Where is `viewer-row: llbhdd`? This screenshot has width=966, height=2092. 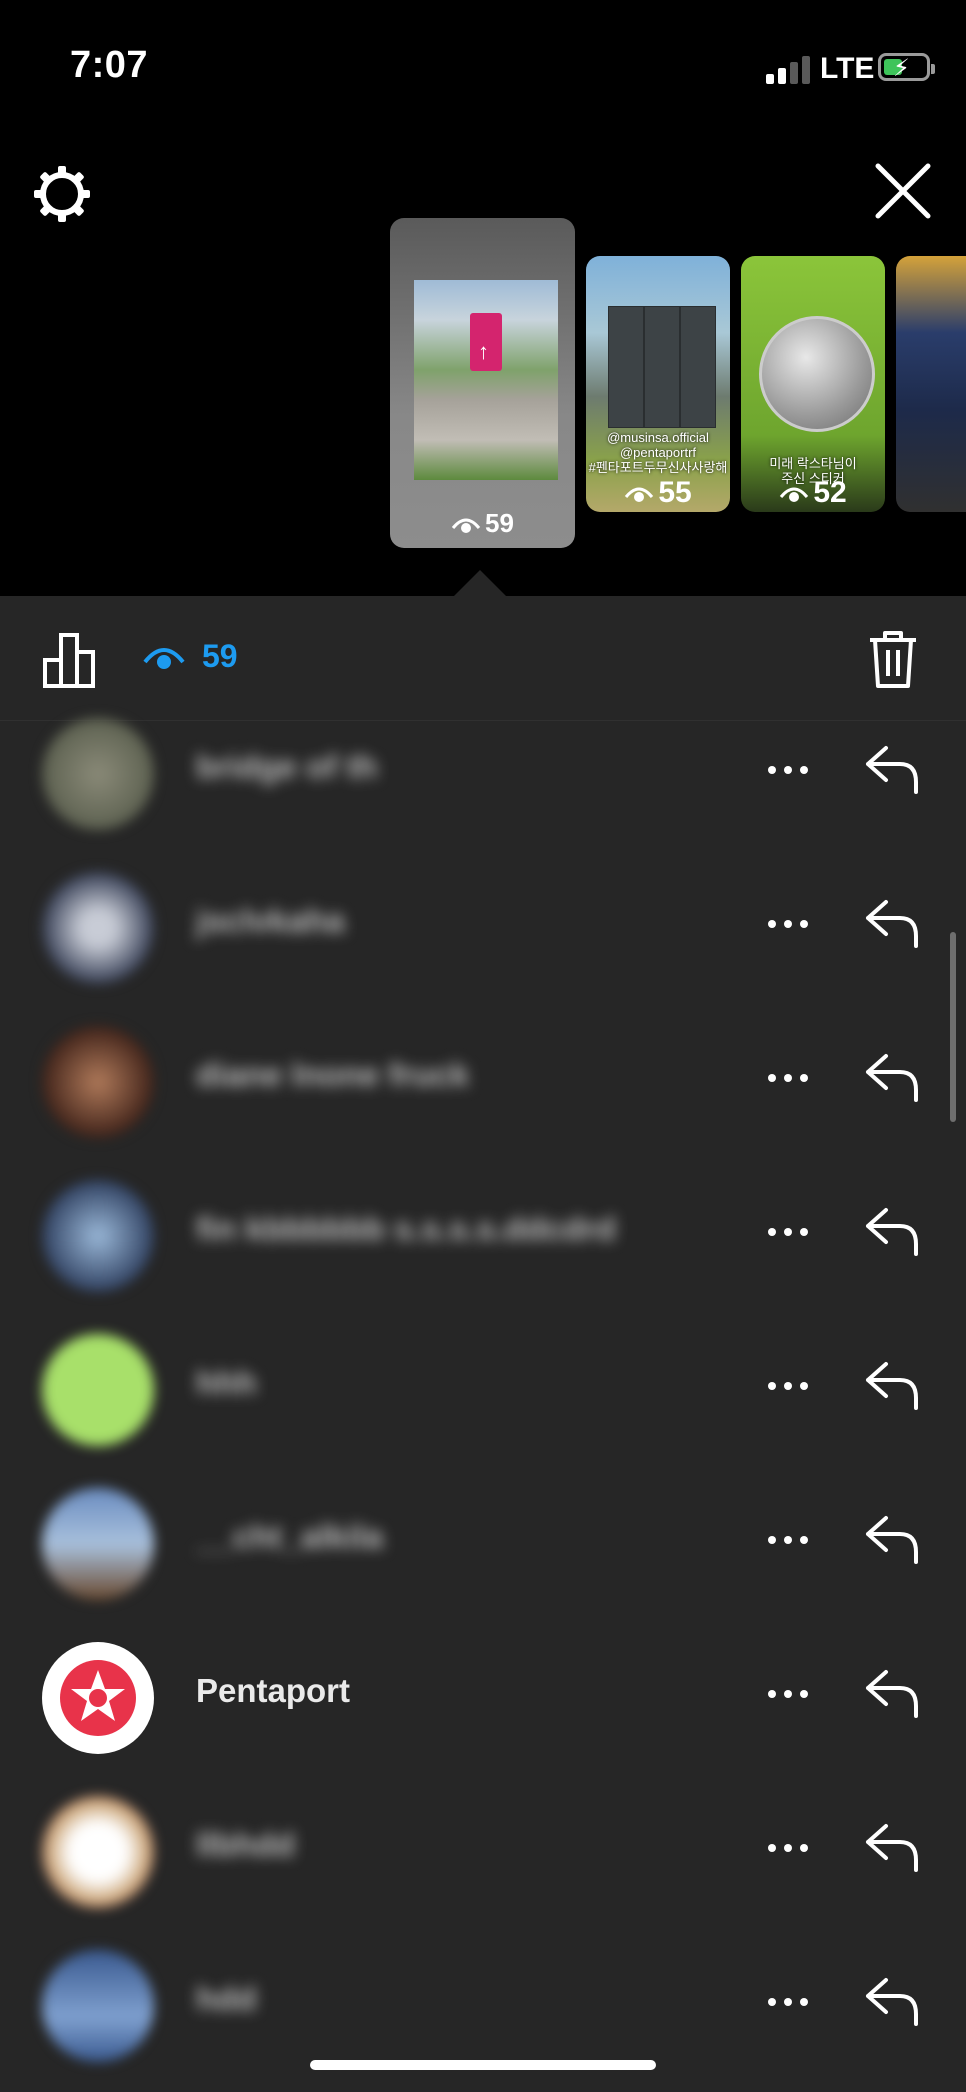 viewer-row: llbhdd is located at coordinates (483, 1849).